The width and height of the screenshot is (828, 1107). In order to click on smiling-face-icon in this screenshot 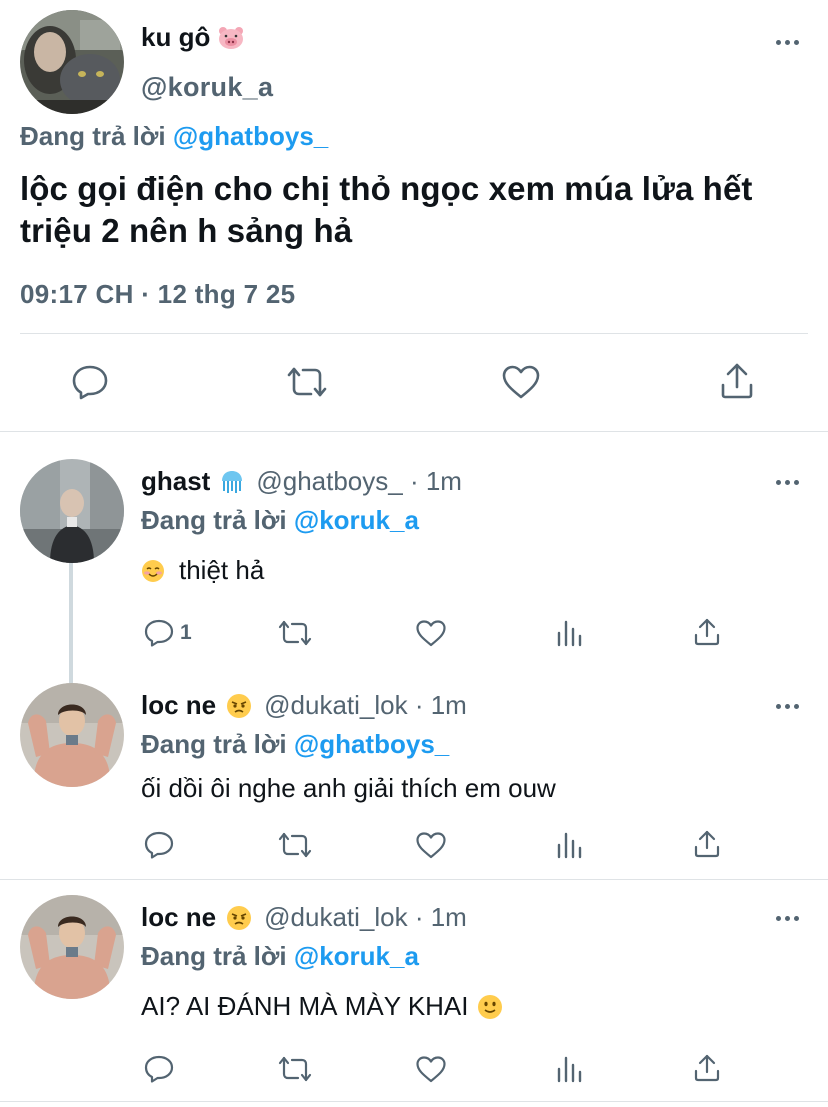, I will do `click(153, 571)`.